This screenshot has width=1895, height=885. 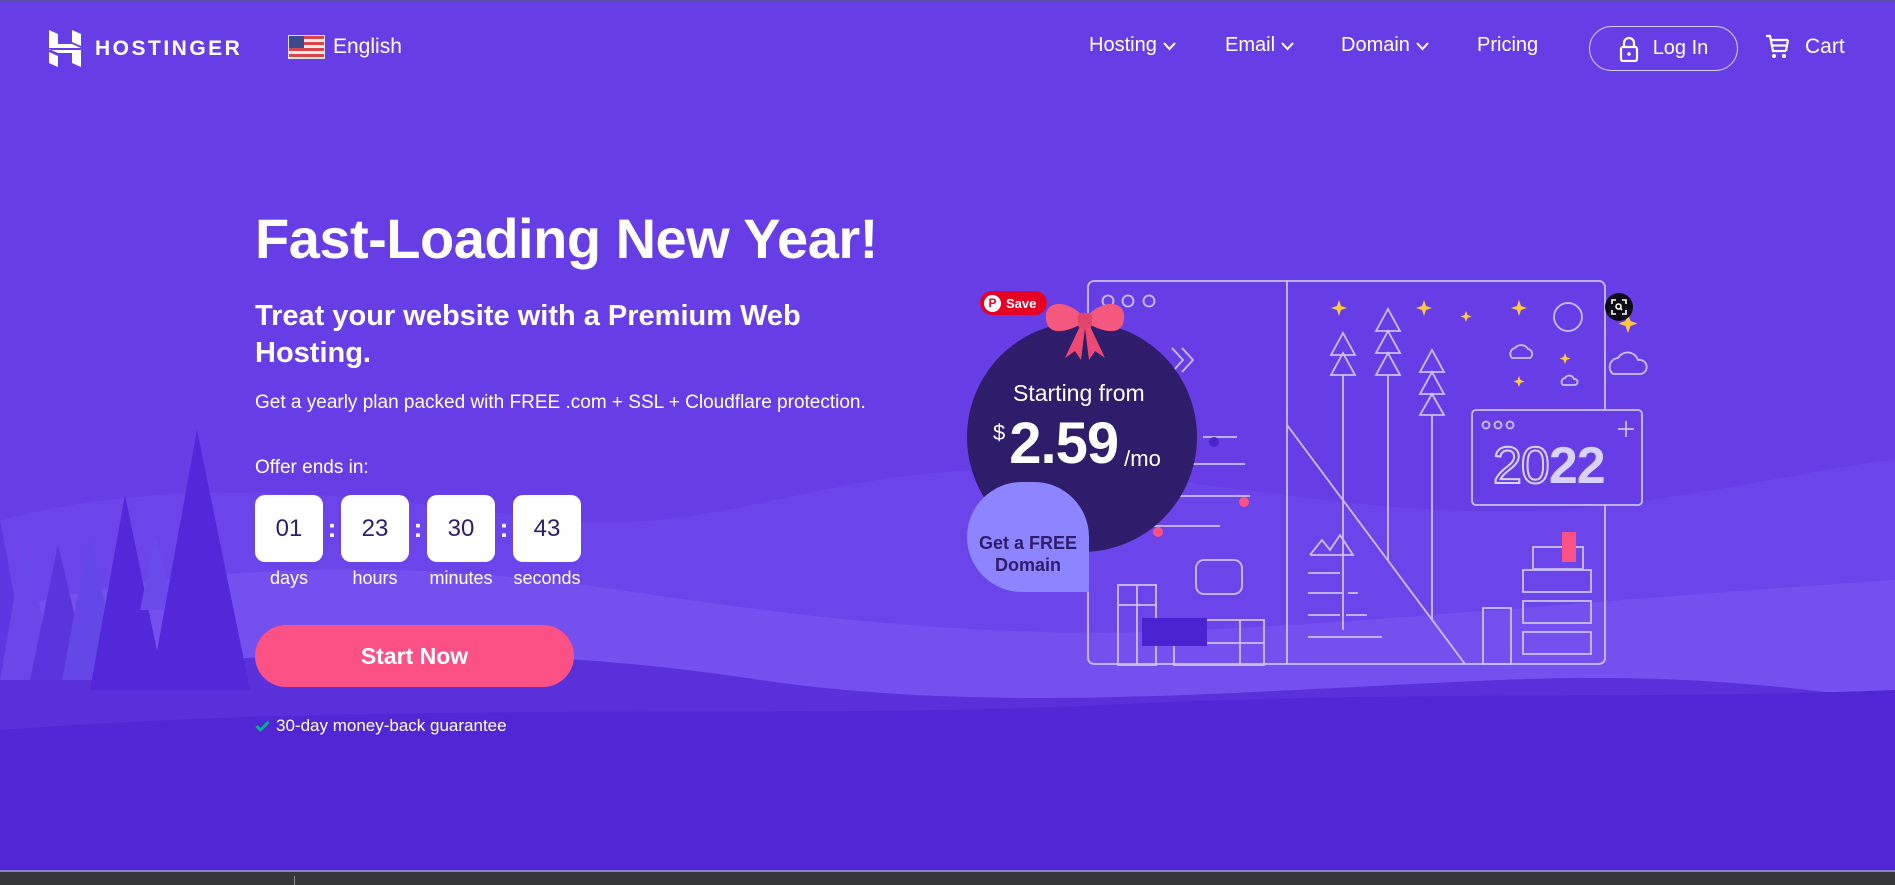 I want to click on hero-illustration, so click(x=1367, y=473).